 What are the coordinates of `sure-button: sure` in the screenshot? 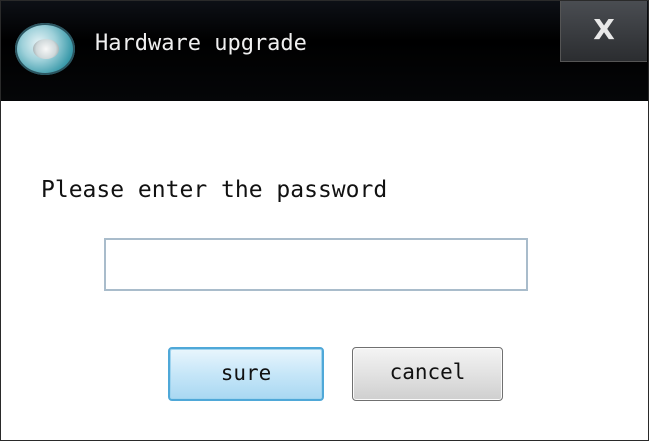 It's located at (246, 374).